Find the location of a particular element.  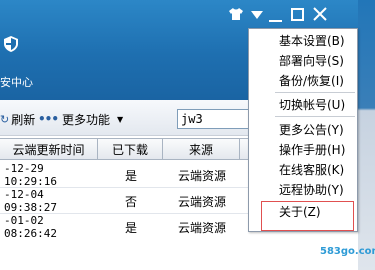

skin-shirt-icon is located at coordinates (236, 14).